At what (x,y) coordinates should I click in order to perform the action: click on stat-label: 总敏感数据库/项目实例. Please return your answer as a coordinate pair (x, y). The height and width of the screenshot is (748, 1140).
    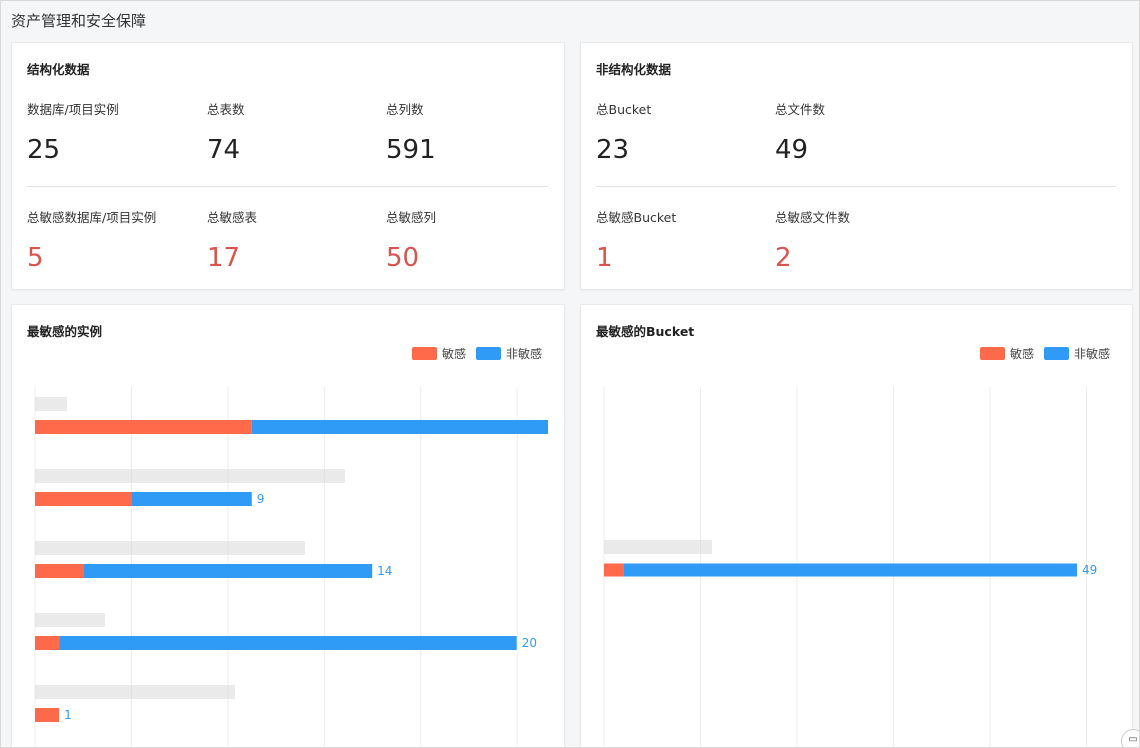
    Looking at the image, I should click on (92, 217).